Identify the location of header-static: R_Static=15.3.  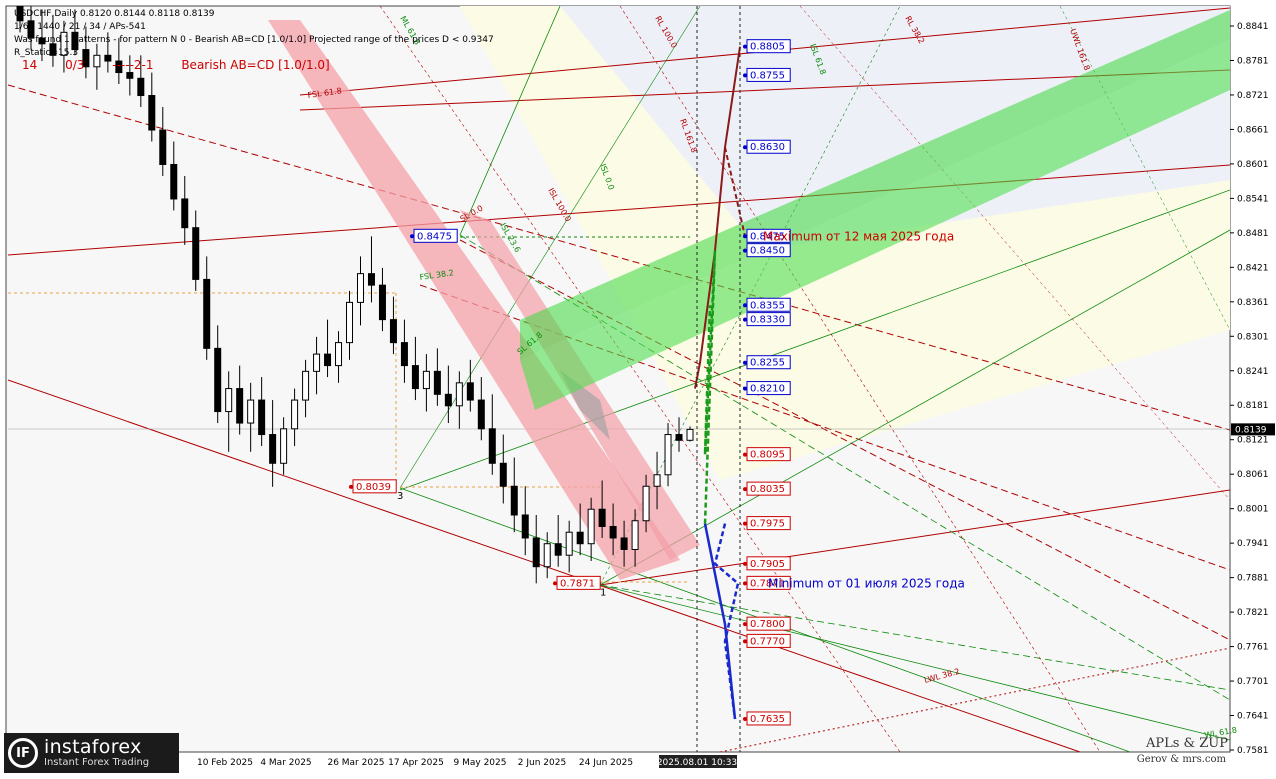
(46, 53).